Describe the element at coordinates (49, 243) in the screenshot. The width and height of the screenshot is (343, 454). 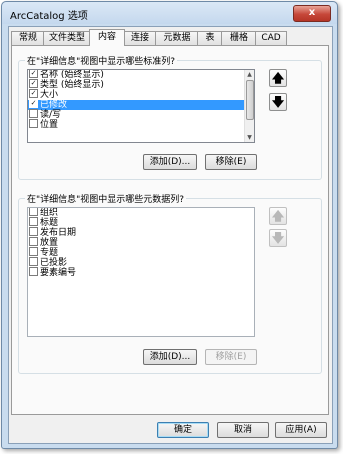
I see `list-item-label: 放置` at that location.